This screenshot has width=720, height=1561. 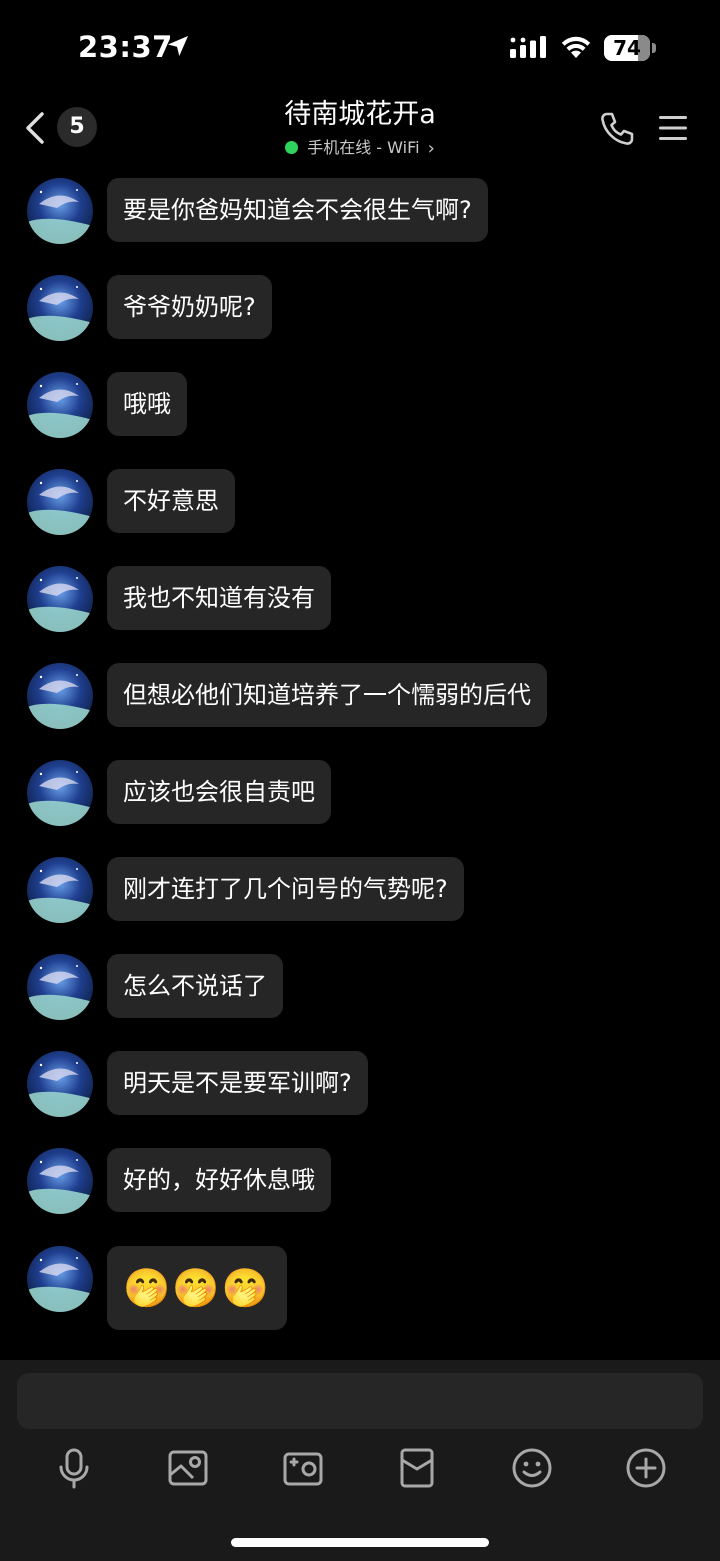 What do you see at coordinates (360, 1288) in the screenshot?
I see `message-row: 🤭🤭🤭` at bounding box center [360, 1288].